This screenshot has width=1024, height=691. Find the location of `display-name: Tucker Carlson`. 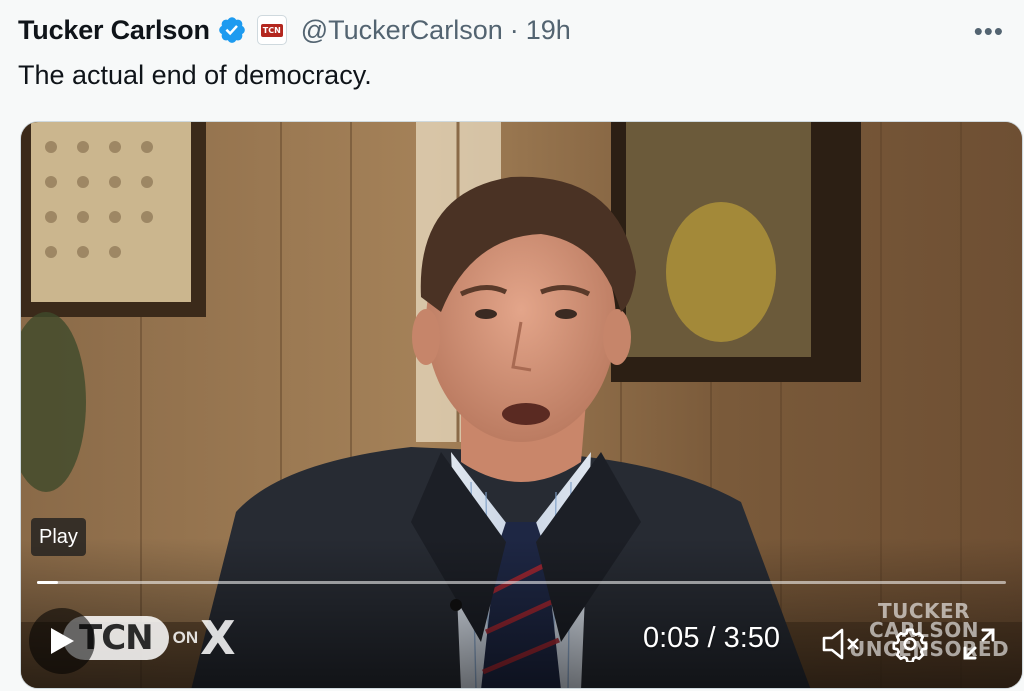

display-name: Tucker Carlson is located at coordinates (114, 30).